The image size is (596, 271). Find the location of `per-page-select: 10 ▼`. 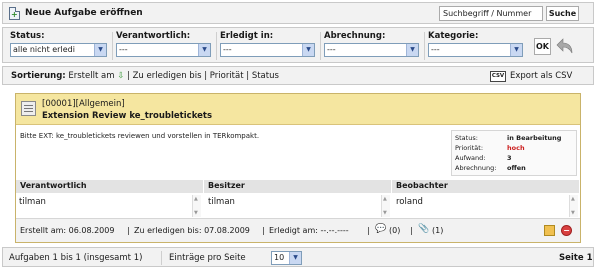

per-page-select: 10 ▼ is located at coordinates (286, 258).